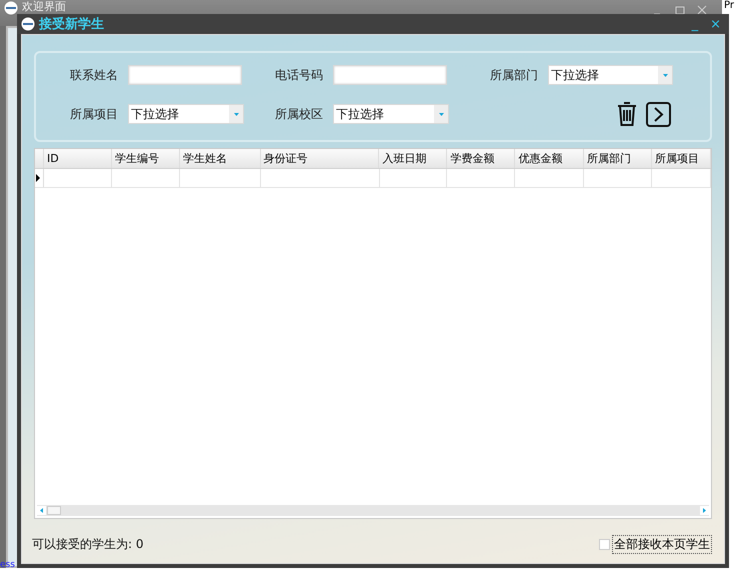 Image resolution: width=735 pixels, height=570 pixels. Describe the element at coordinates (88, 544) in the screenshot. I see `count-label: 可以接受的学生为: 0` at that location.